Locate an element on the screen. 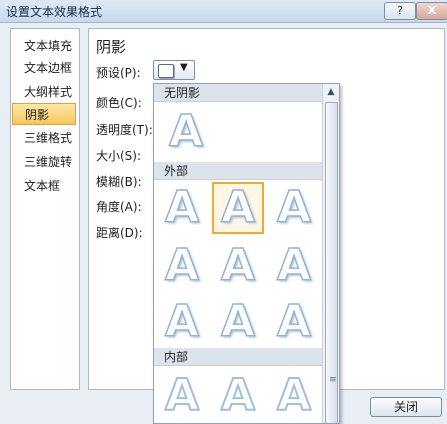 Image resolution: width=447 pixels, height=424 pixels. preset-outer-1: A is located at coordinates (182, 208).